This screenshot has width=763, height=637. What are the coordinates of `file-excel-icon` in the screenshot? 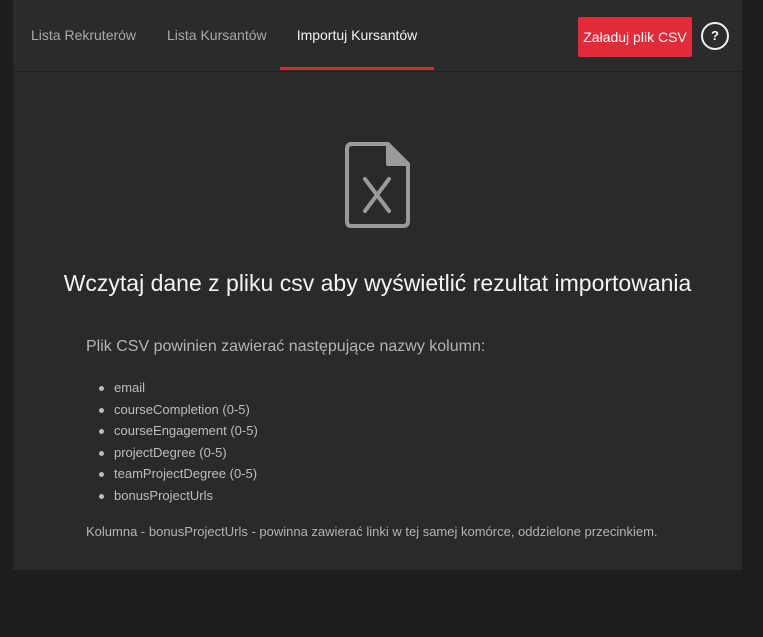 It's located at (377, 185).